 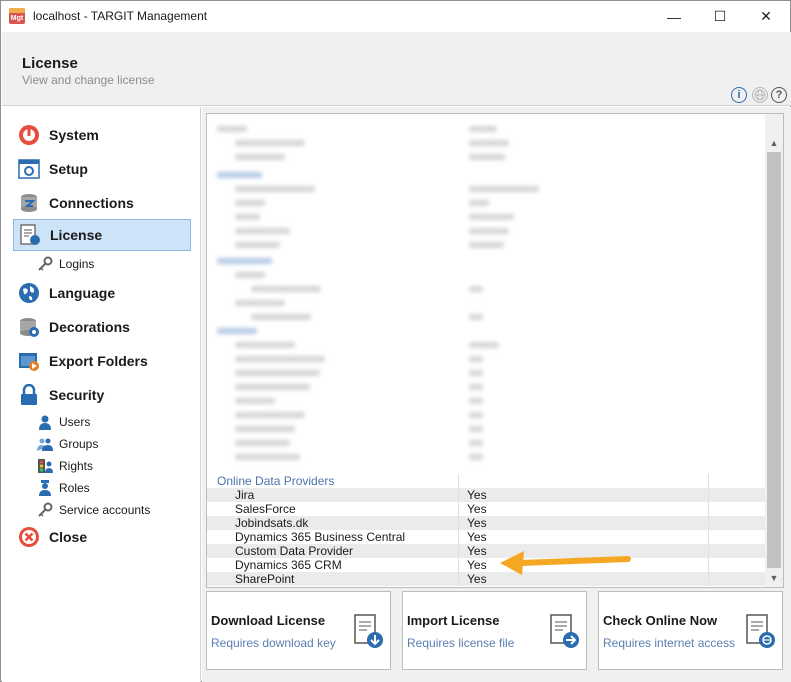 I want to click on sidebar-item-label: Users, so click(x=75, y=422).